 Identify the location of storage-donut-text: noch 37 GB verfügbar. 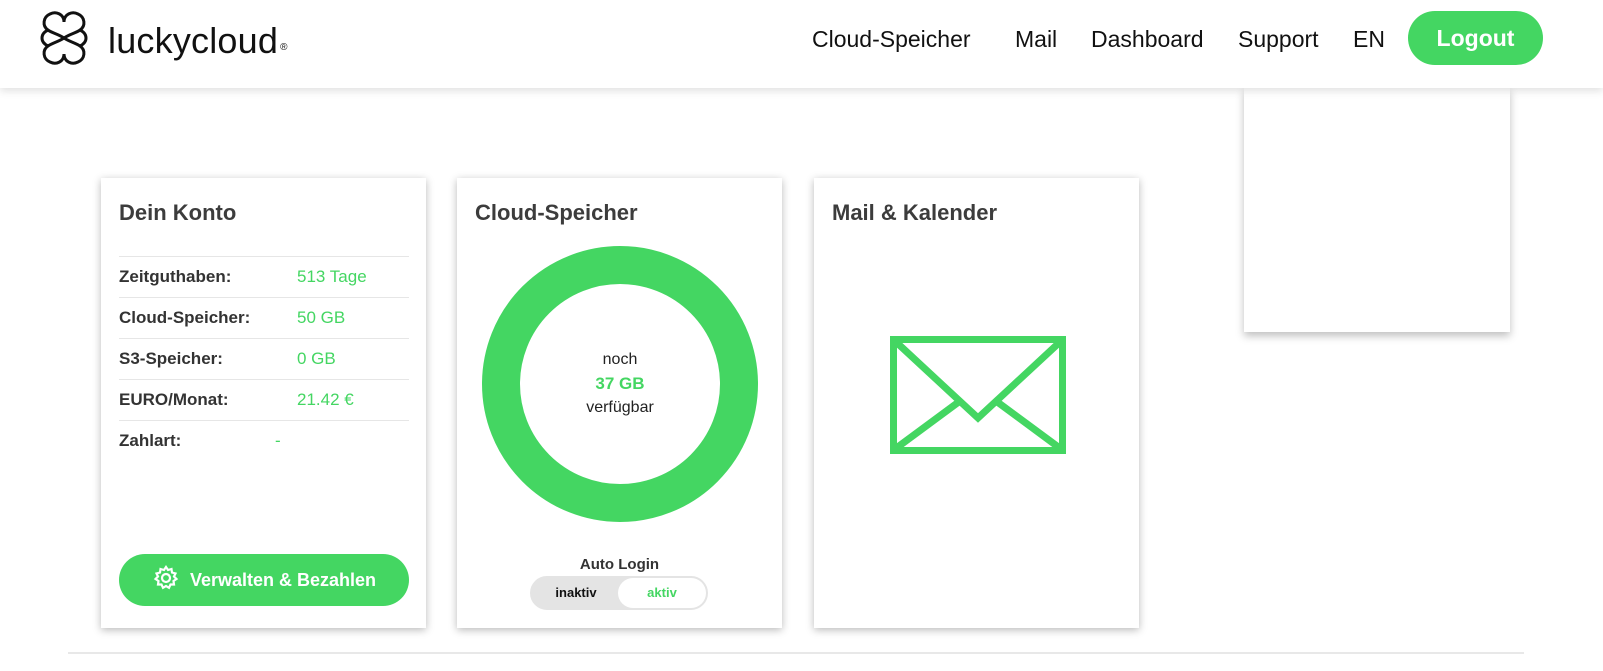
(620, 384).